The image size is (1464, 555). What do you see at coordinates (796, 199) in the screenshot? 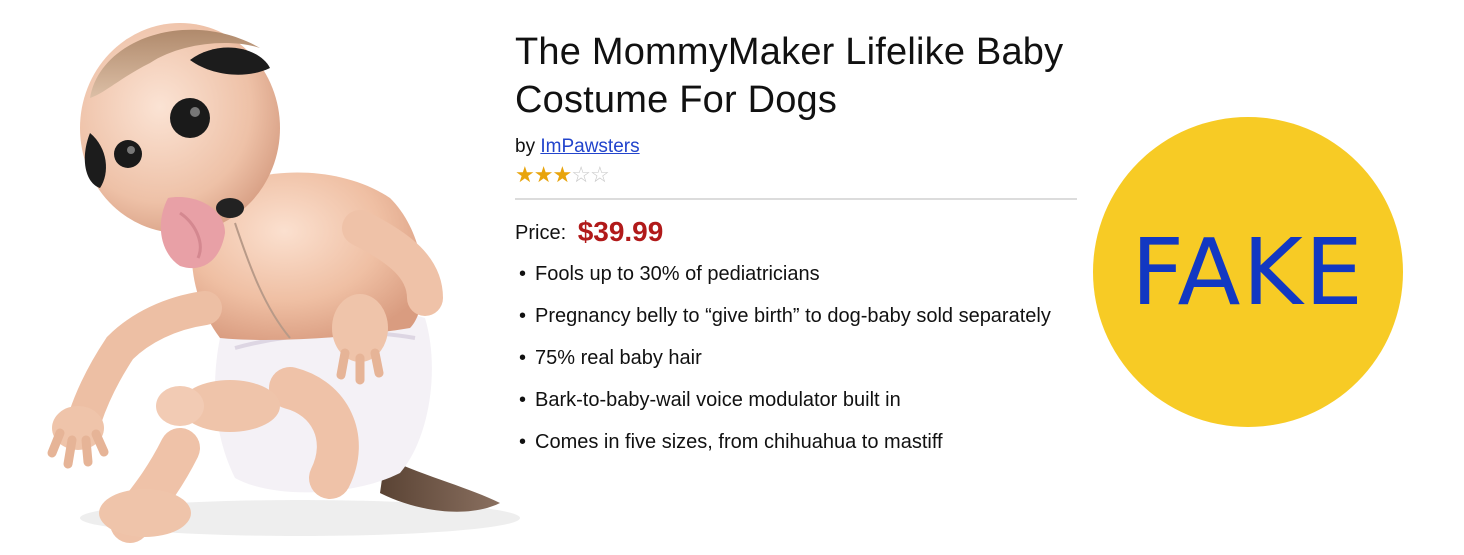
I see `divider` at bounding box center [796, 199].